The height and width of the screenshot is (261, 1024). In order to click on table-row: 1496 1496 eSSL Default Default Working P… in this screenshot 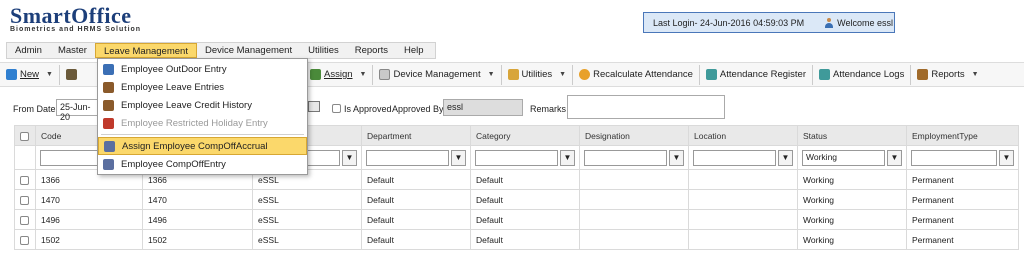, I will do `click(516, 219)`.